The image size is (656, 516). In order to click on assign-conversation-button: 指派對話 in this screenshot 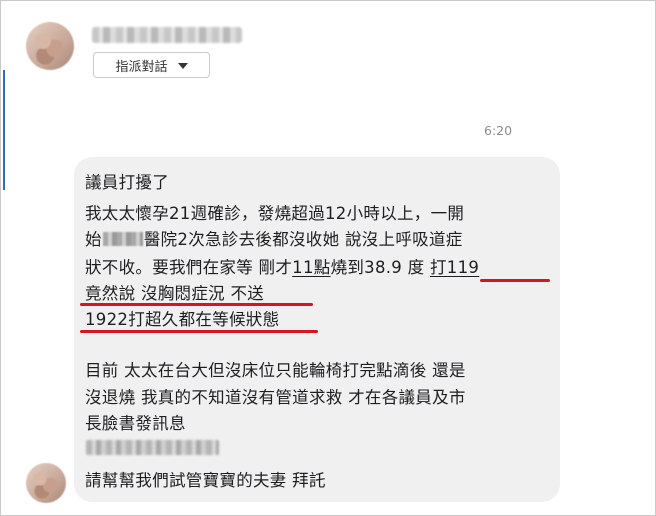, I will do `click(151, 65)`.